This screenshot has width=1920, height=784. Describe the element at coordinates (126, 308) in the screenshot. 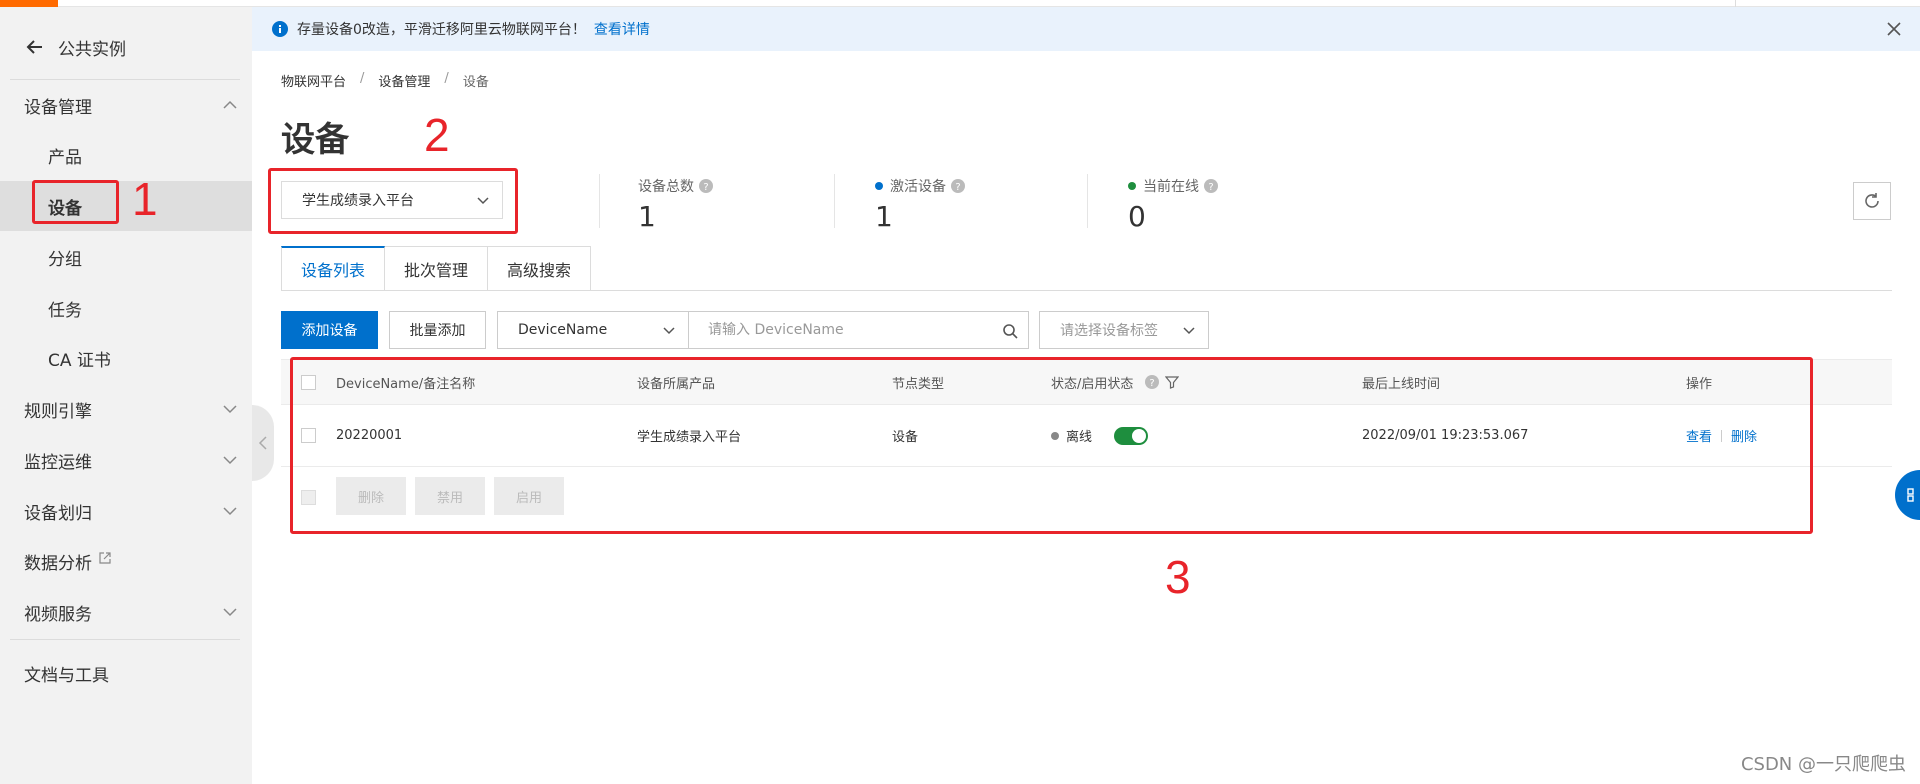

I see `sidebar-item-tasks: 任务` at that location.